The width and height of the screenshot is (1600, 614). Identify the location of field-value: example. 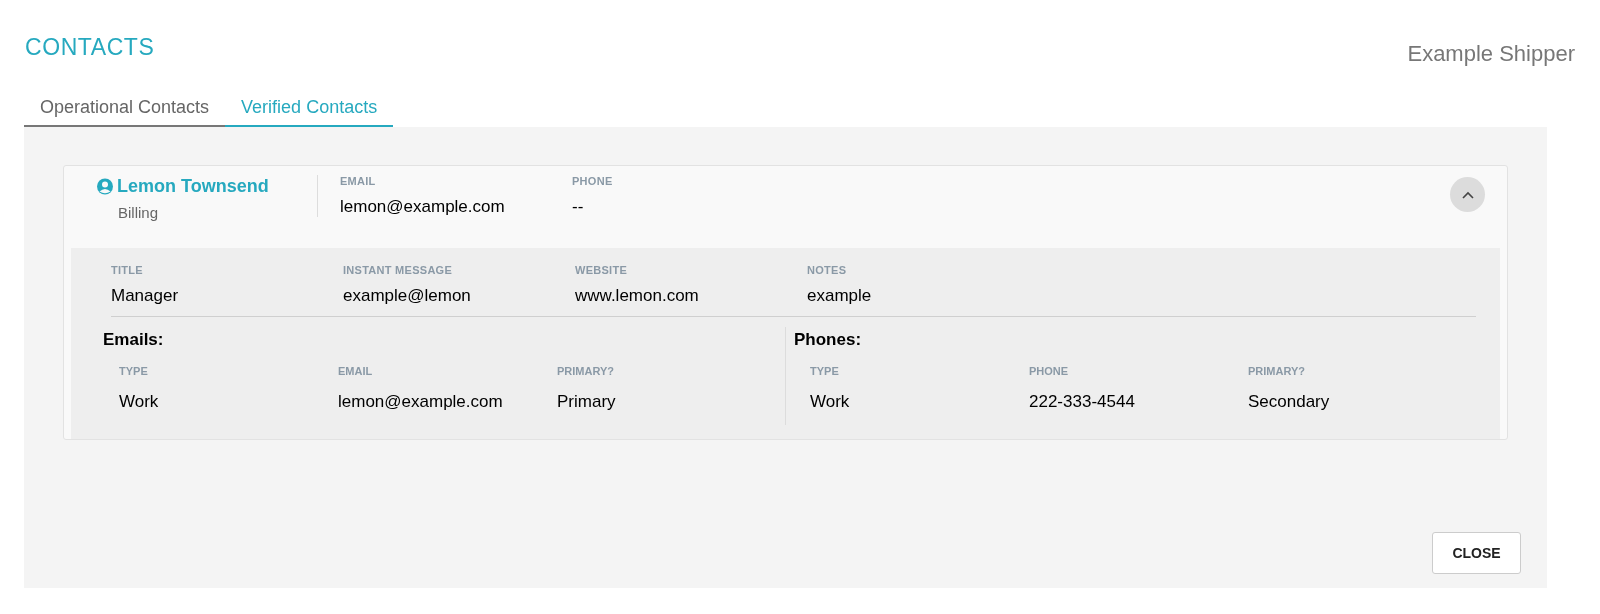
(840, 295).